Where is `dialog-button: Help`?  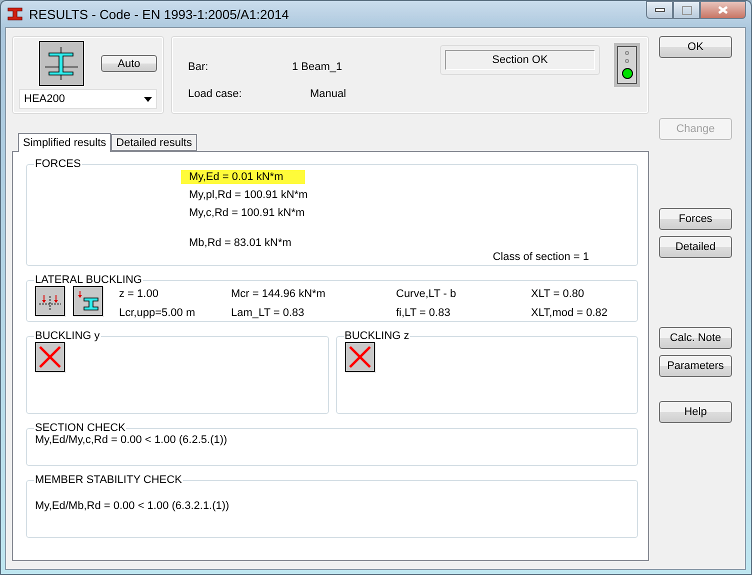 dialog-button: Help is located at coordinates (695, 412).